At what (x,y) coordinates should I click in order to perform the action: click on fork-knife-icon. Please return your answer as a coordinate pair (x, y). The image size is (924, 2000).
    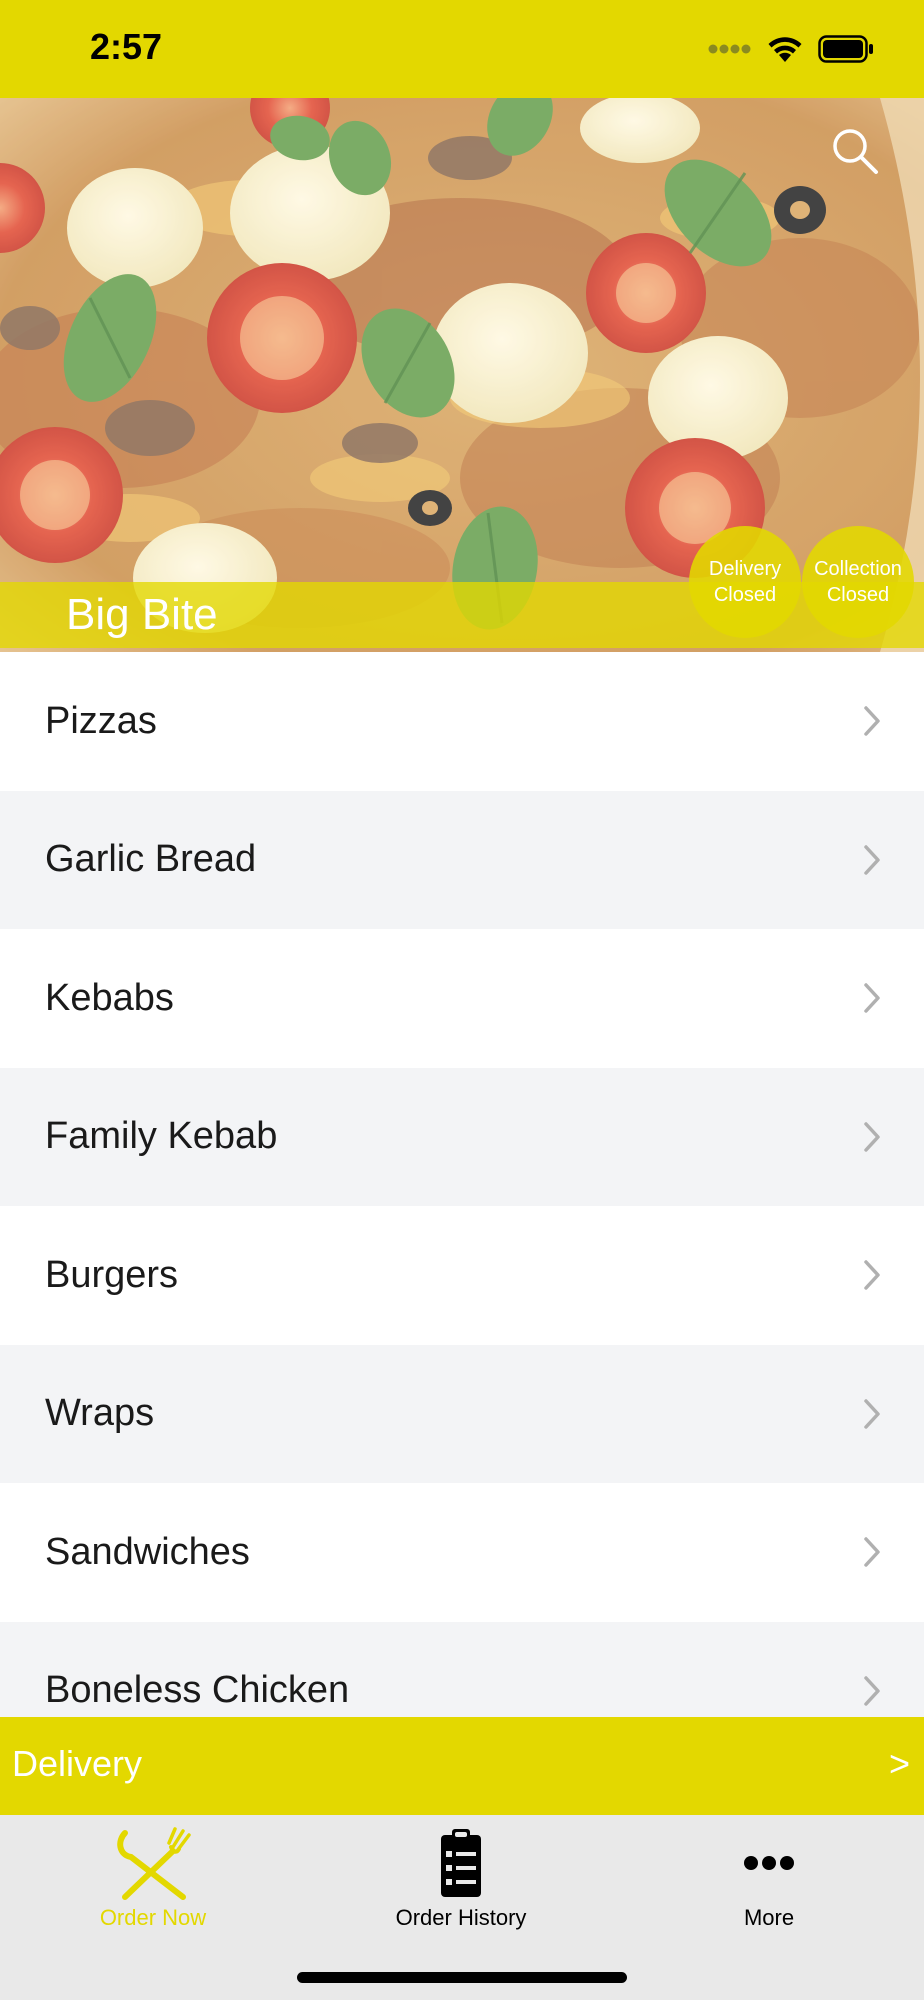
    Looking at the image, I should click on (154, 1863).